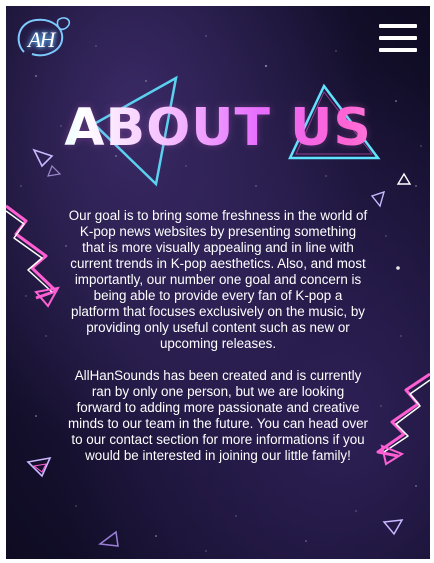 The width and height of the screenshot is (434, 563). Describe the element at coordinates (218, 128) in the screenshot. I see `page-title: ABOUT US` at that location.